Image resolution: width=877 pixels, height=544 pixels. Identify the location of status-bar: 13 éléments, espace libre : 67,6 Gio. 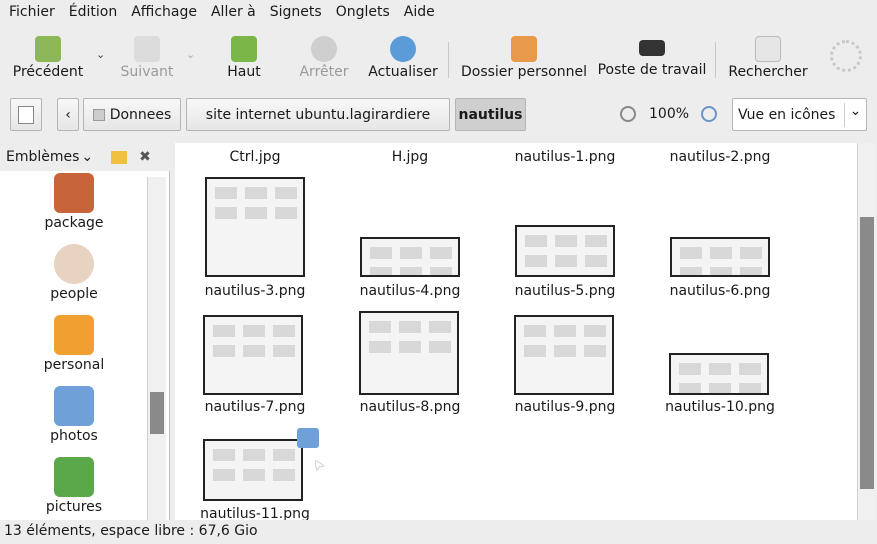
(131, 531).